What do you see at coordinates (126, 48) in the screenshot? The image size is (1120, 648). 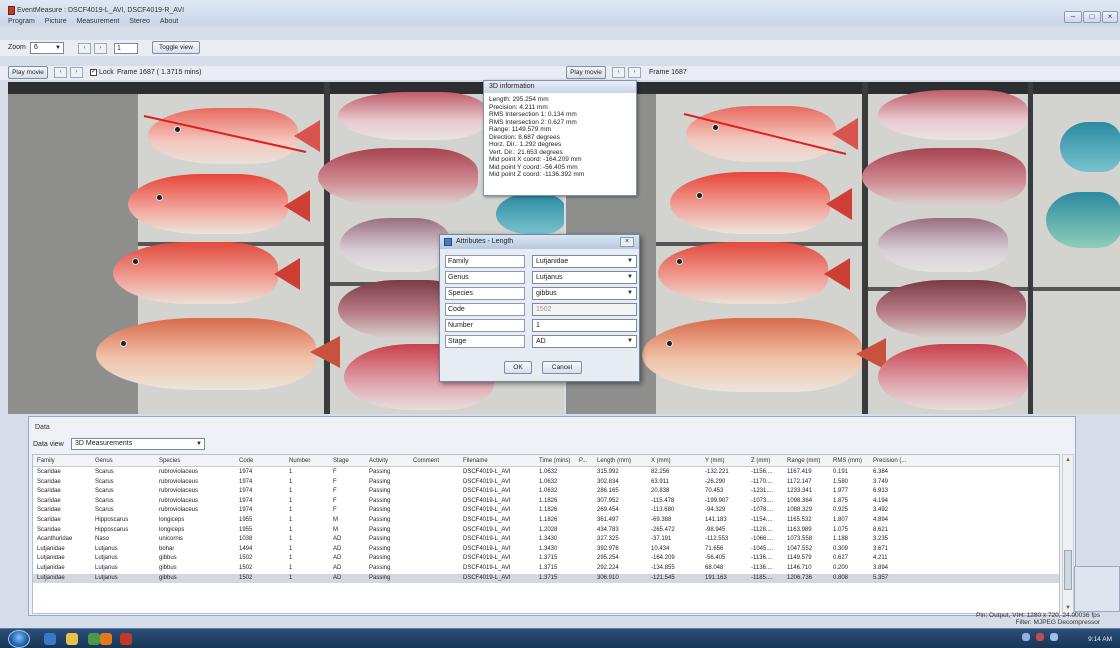 I see `frame-step-input: 1` at bounding box center [126, 48].